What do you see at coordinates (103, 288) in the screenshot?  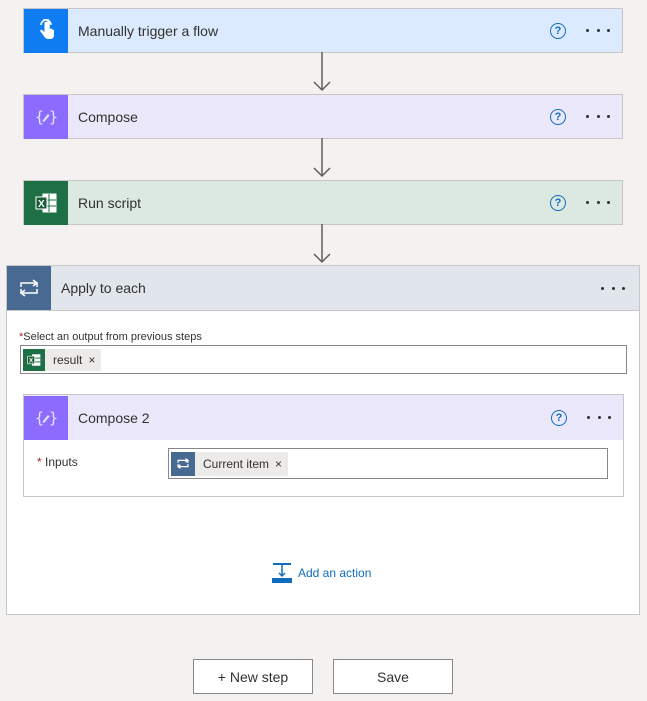 I see `apply-to-each-title: Apply to each` at bounding box center [103, 288].